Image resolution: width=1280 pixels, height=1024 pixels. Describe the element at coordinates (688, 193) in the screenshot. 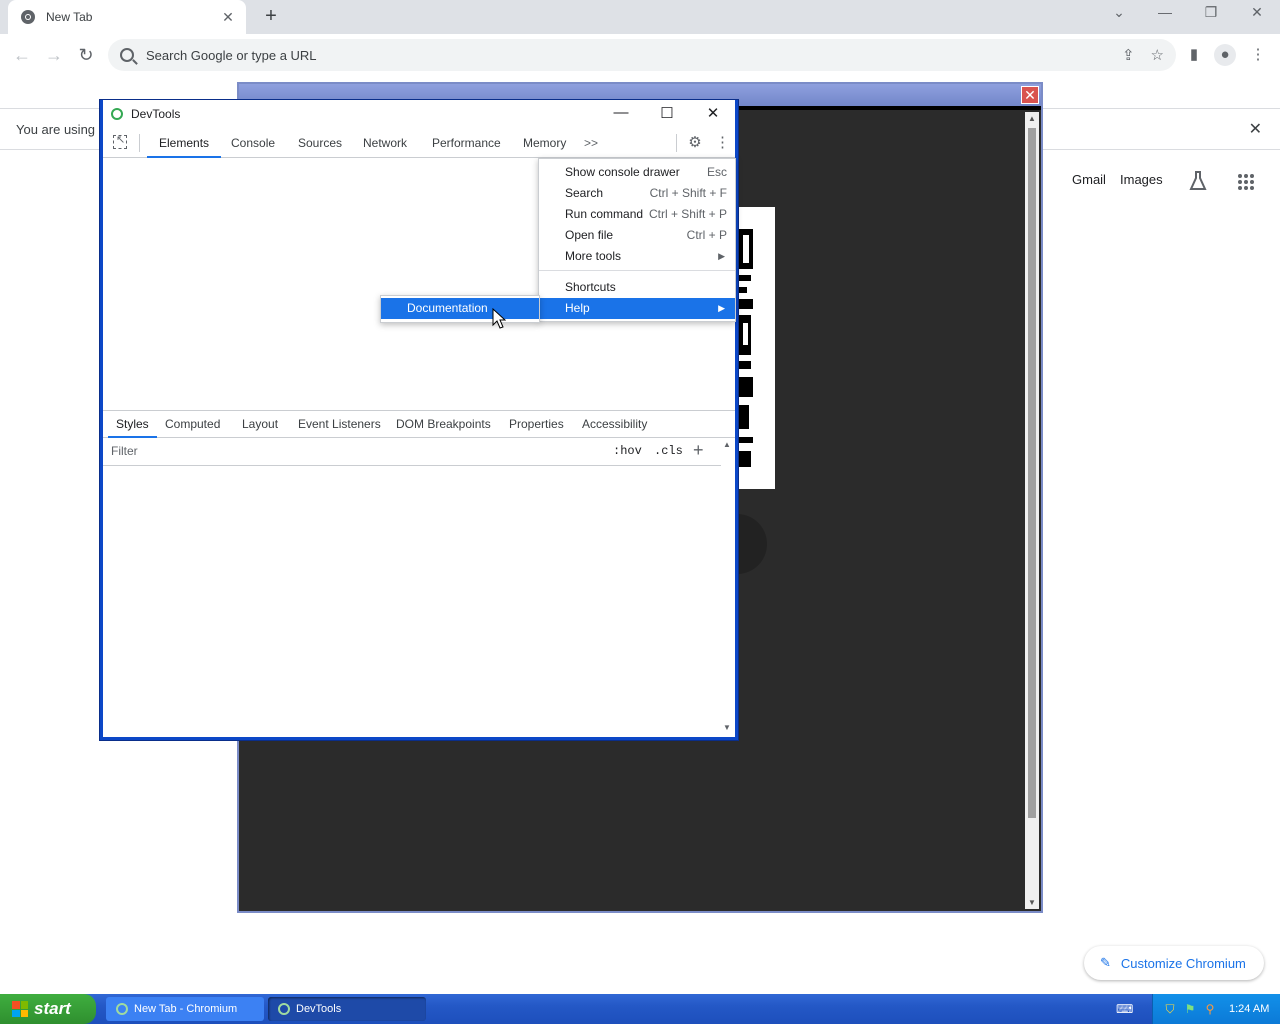

I see `menu-item-shortcut: Ctrl + Shift + F` at that location.